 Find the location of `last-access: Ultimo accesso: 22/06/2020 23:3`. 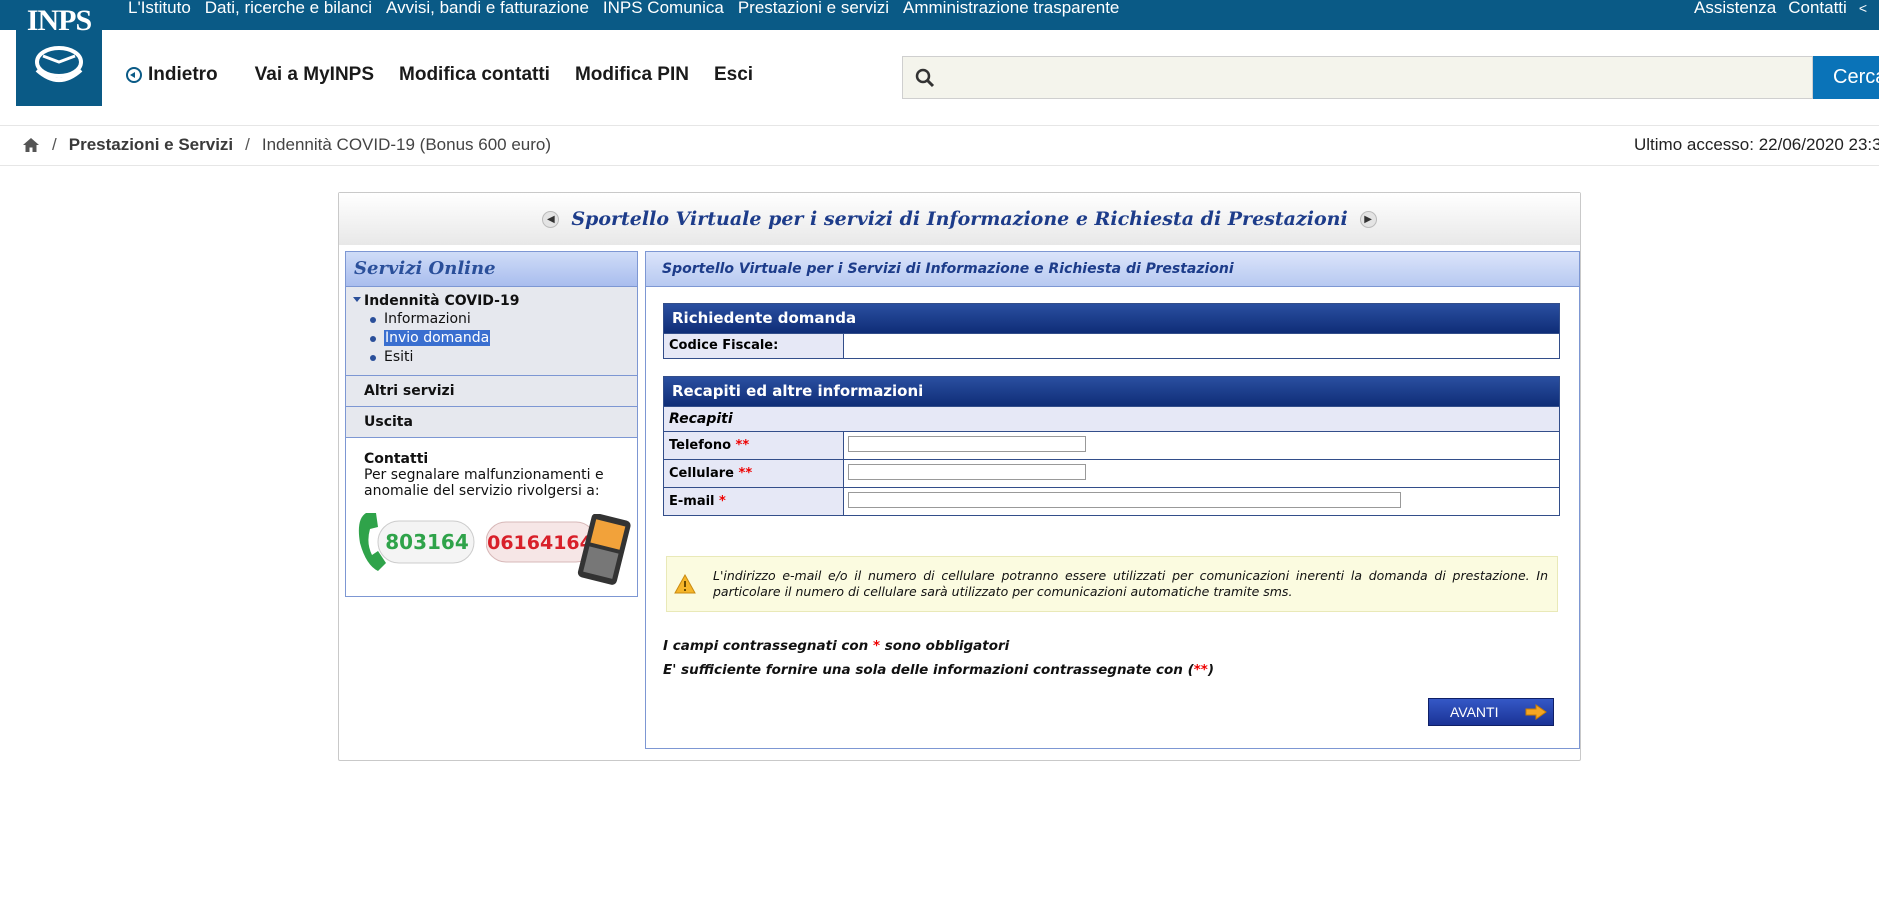

last-access: Ultimo accesso: 22/06/2020 23:3 is located at coordinates (1756, 144).